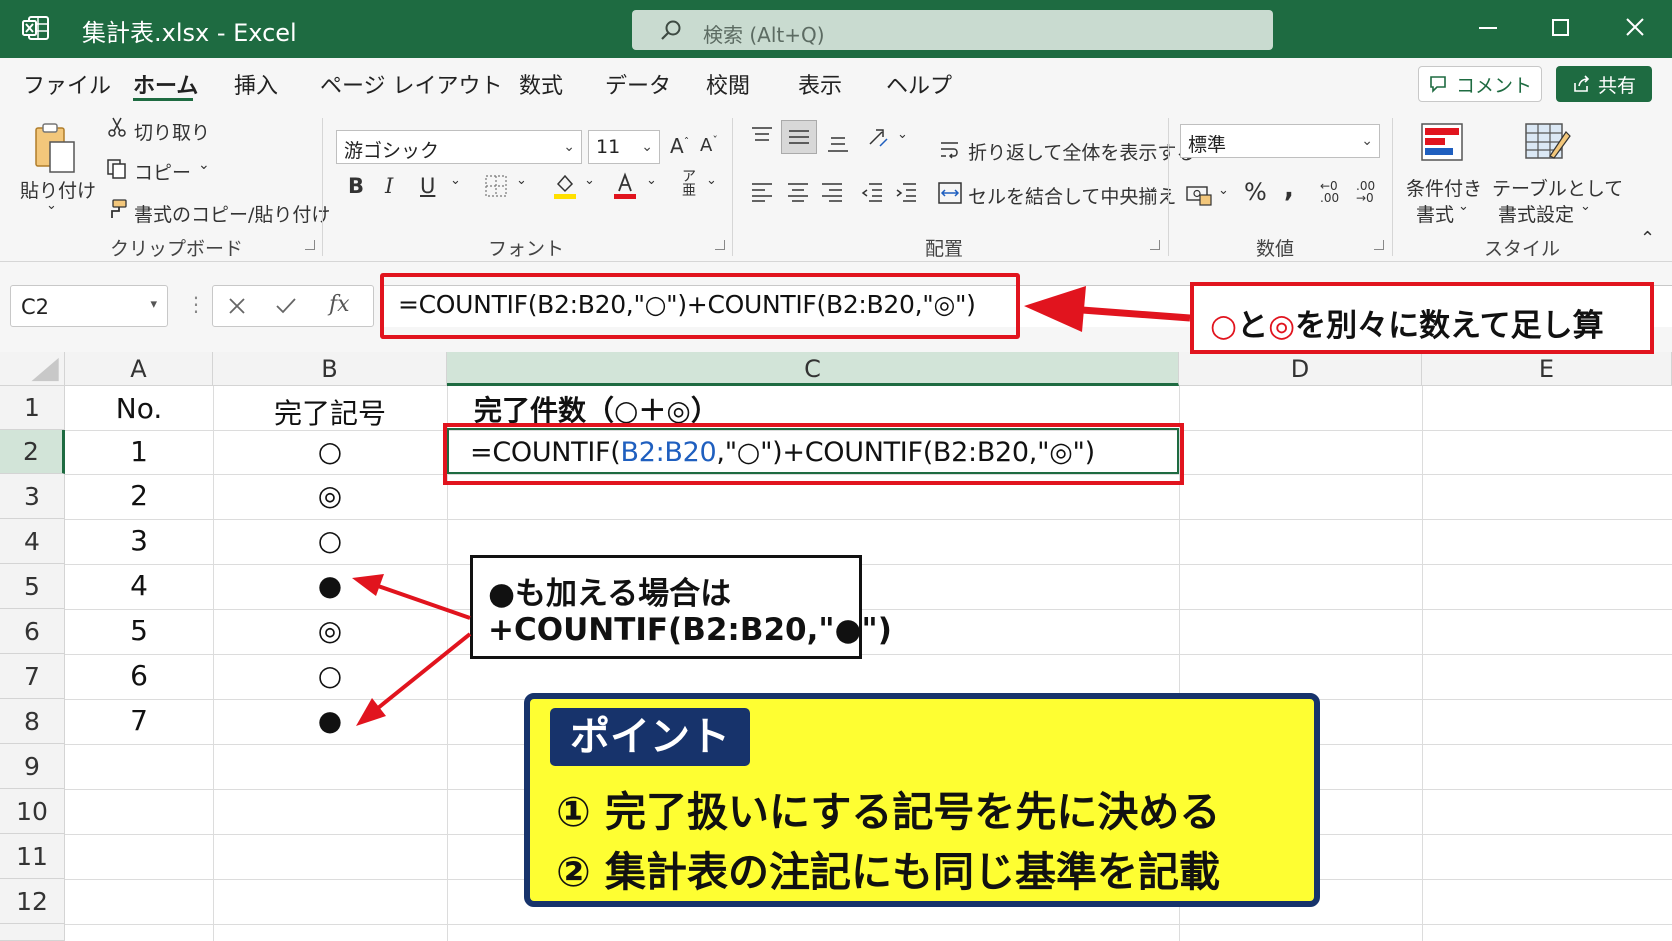 This screenshot has width=1672, height=941. I want to click on tab-home: ホーム, so click(165, 84).